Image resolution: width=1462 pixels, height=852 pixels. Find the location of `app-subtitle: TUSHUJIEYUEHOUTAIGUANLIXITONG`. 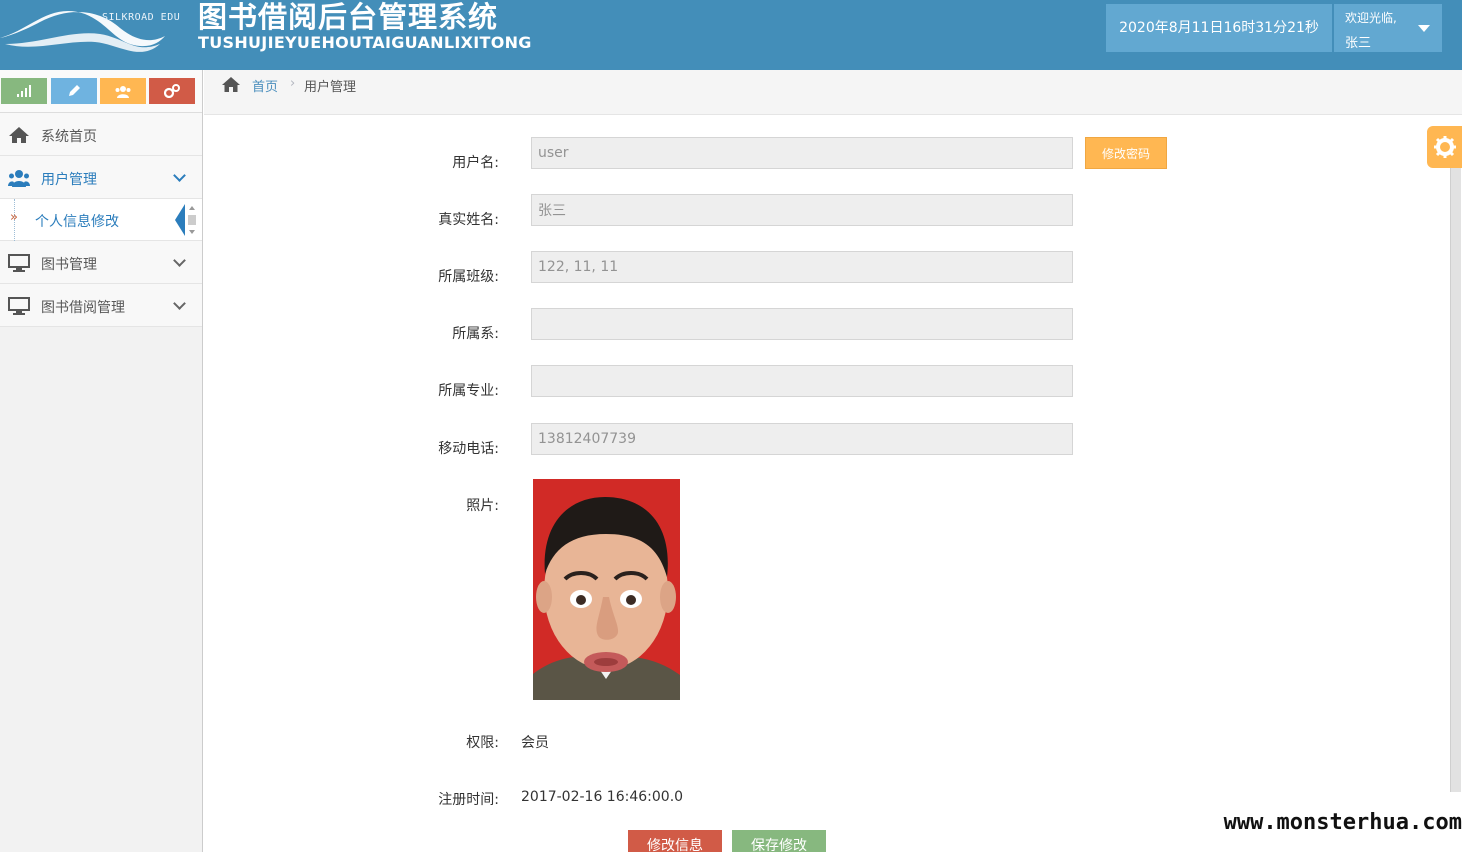

app-subtitle: TUSHUJIEYUEHOUTAIGUANLIXITONG is located at coordinates (365, 42).